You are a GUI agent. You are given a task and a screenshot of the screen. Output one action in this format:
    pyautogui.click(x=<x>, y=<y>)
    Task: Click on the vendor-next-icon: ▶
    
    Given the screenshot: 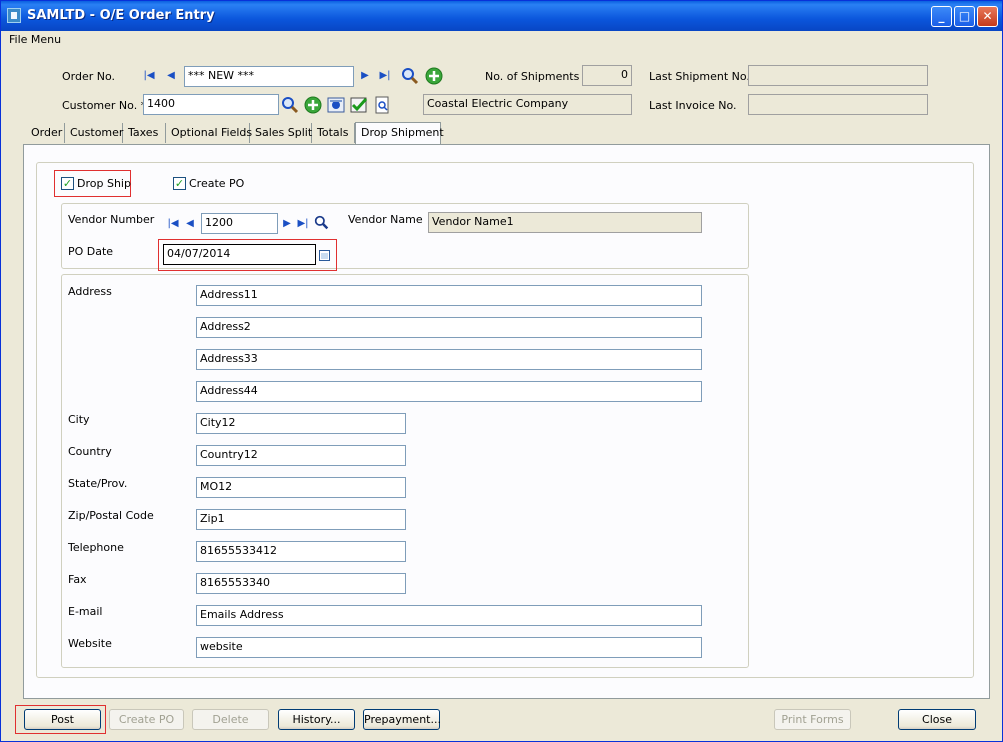 What is the action you would take?
    pyautogui.click(x=287, y=224)
    